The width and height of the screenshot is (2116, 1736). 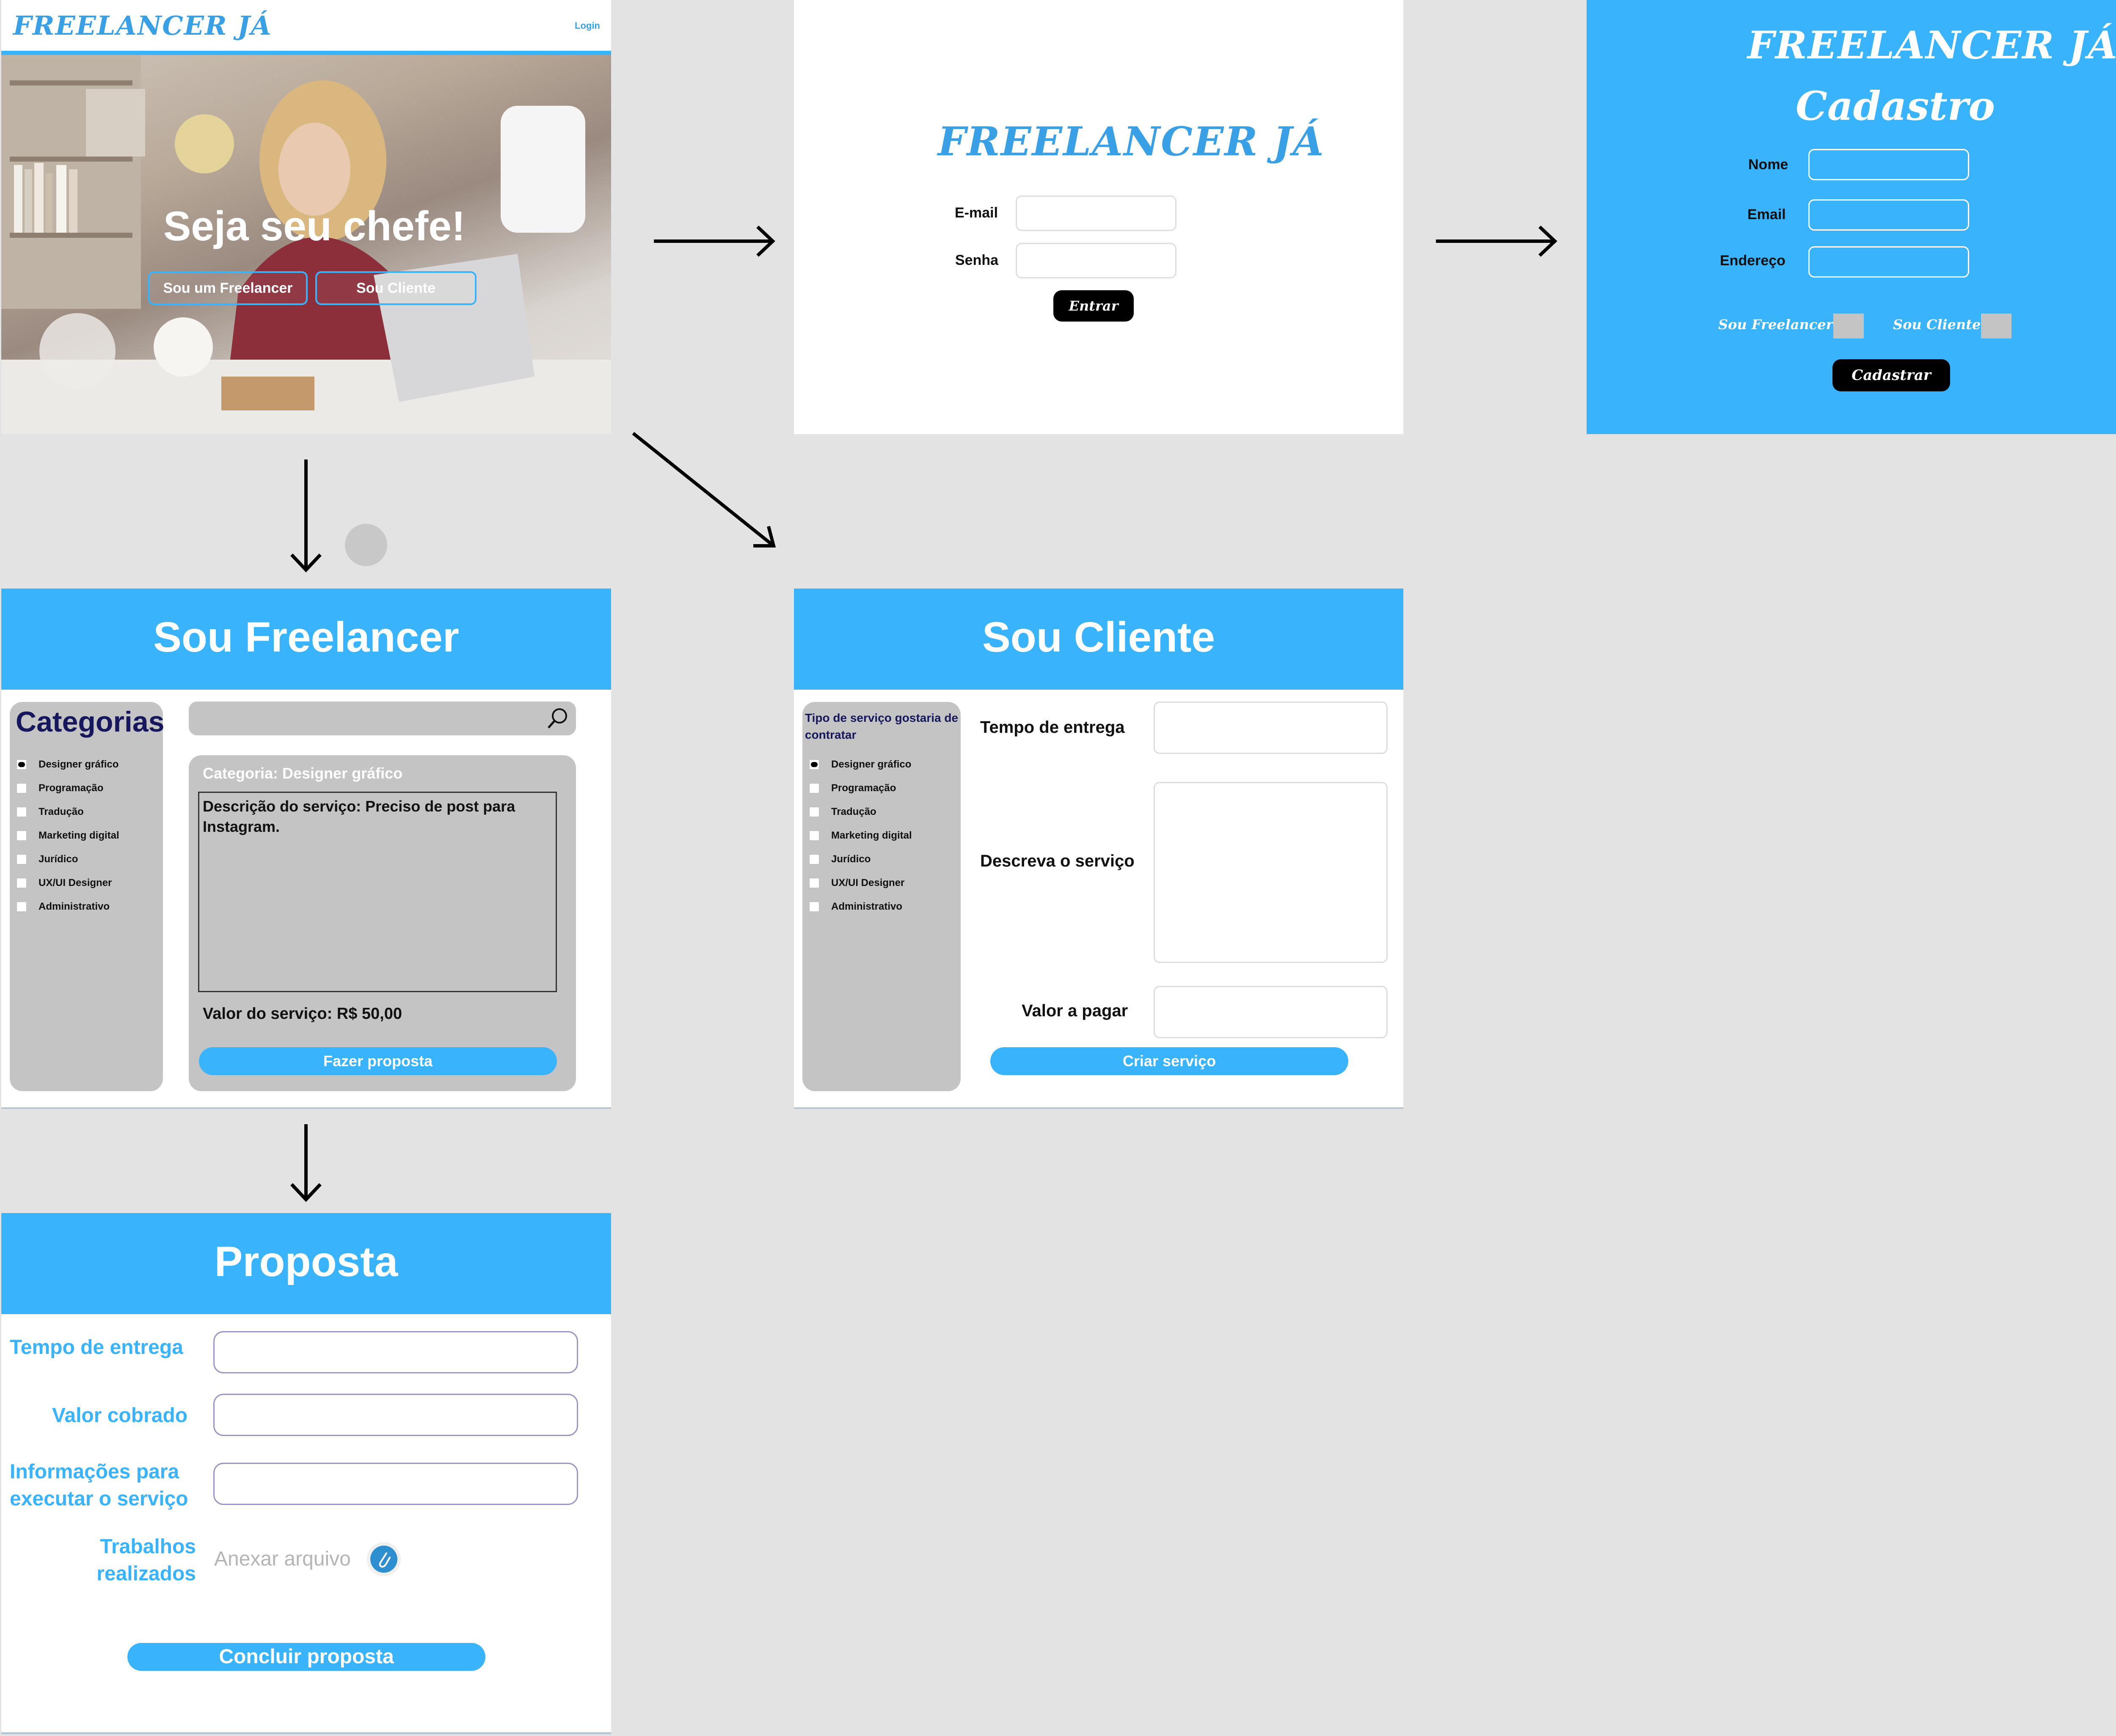 I want to click on fl-category-label: Jurídico, so click(x=58, y=859).